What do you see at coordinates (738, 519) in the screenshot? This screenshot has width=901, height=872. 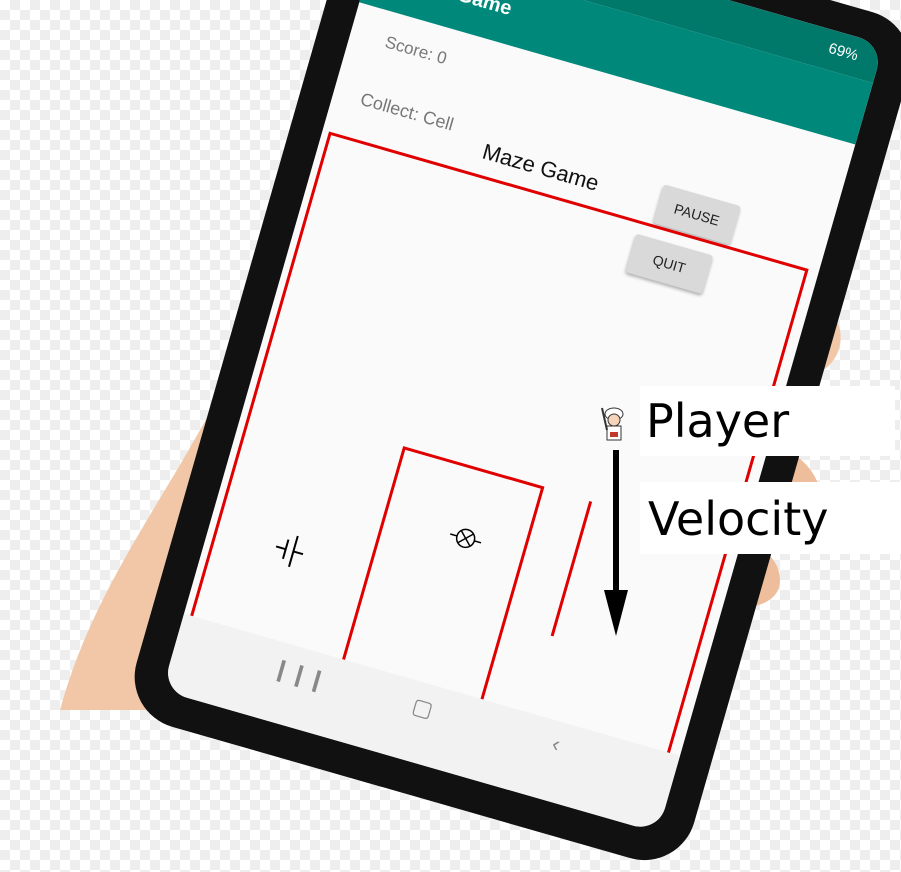 I see `velocity-label: Velocity` at bounding box center [738, 519].